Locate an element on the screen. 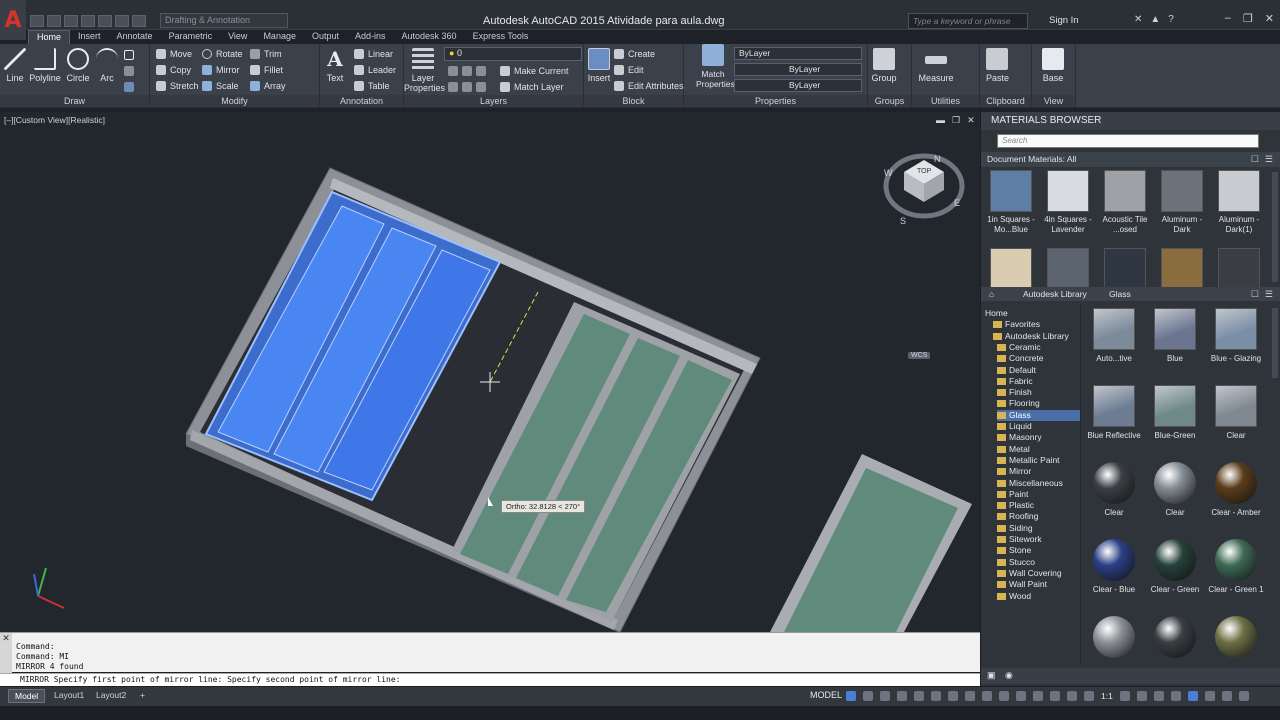  create-block-tool: Create is located at coordinates (634, 54).